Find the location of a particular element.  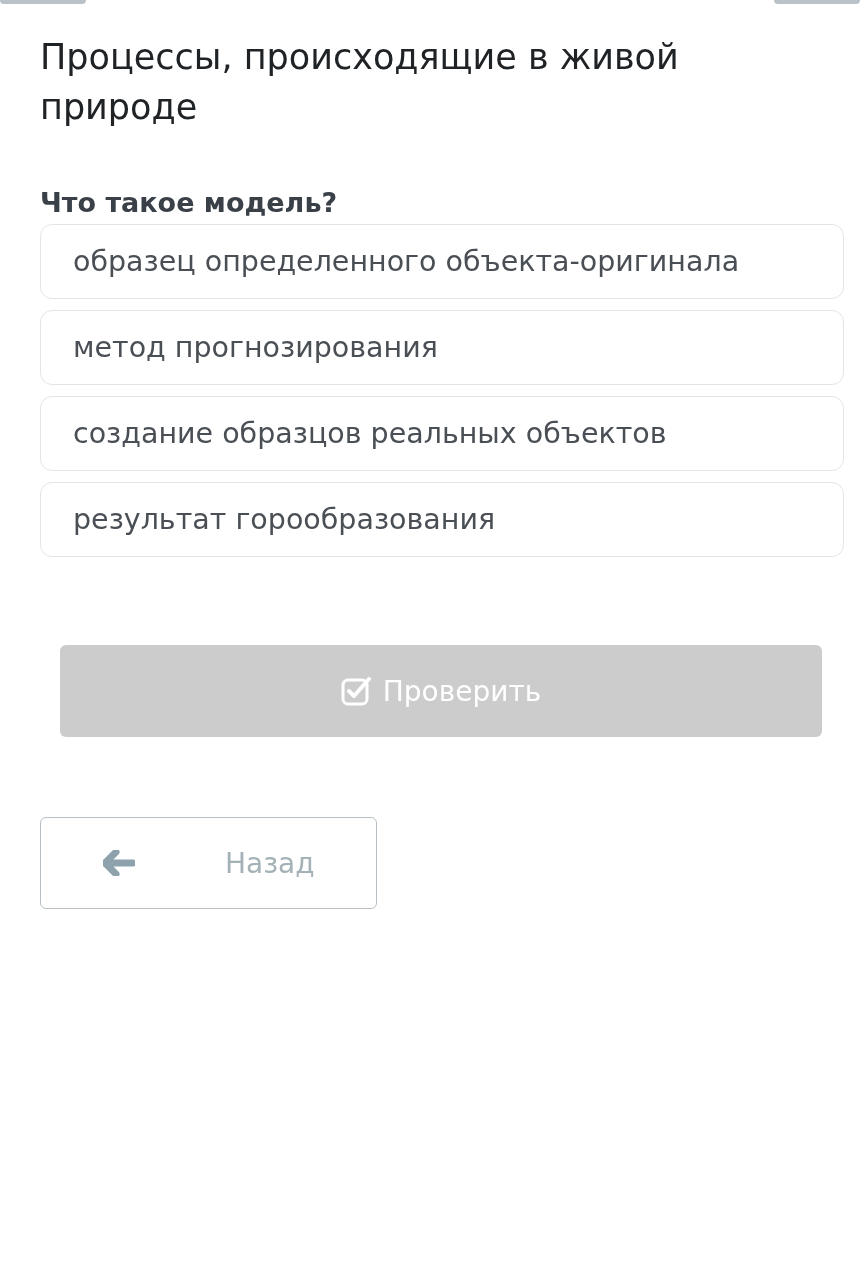

answer-option: результат горообразования is located at coordinates (442, 519).